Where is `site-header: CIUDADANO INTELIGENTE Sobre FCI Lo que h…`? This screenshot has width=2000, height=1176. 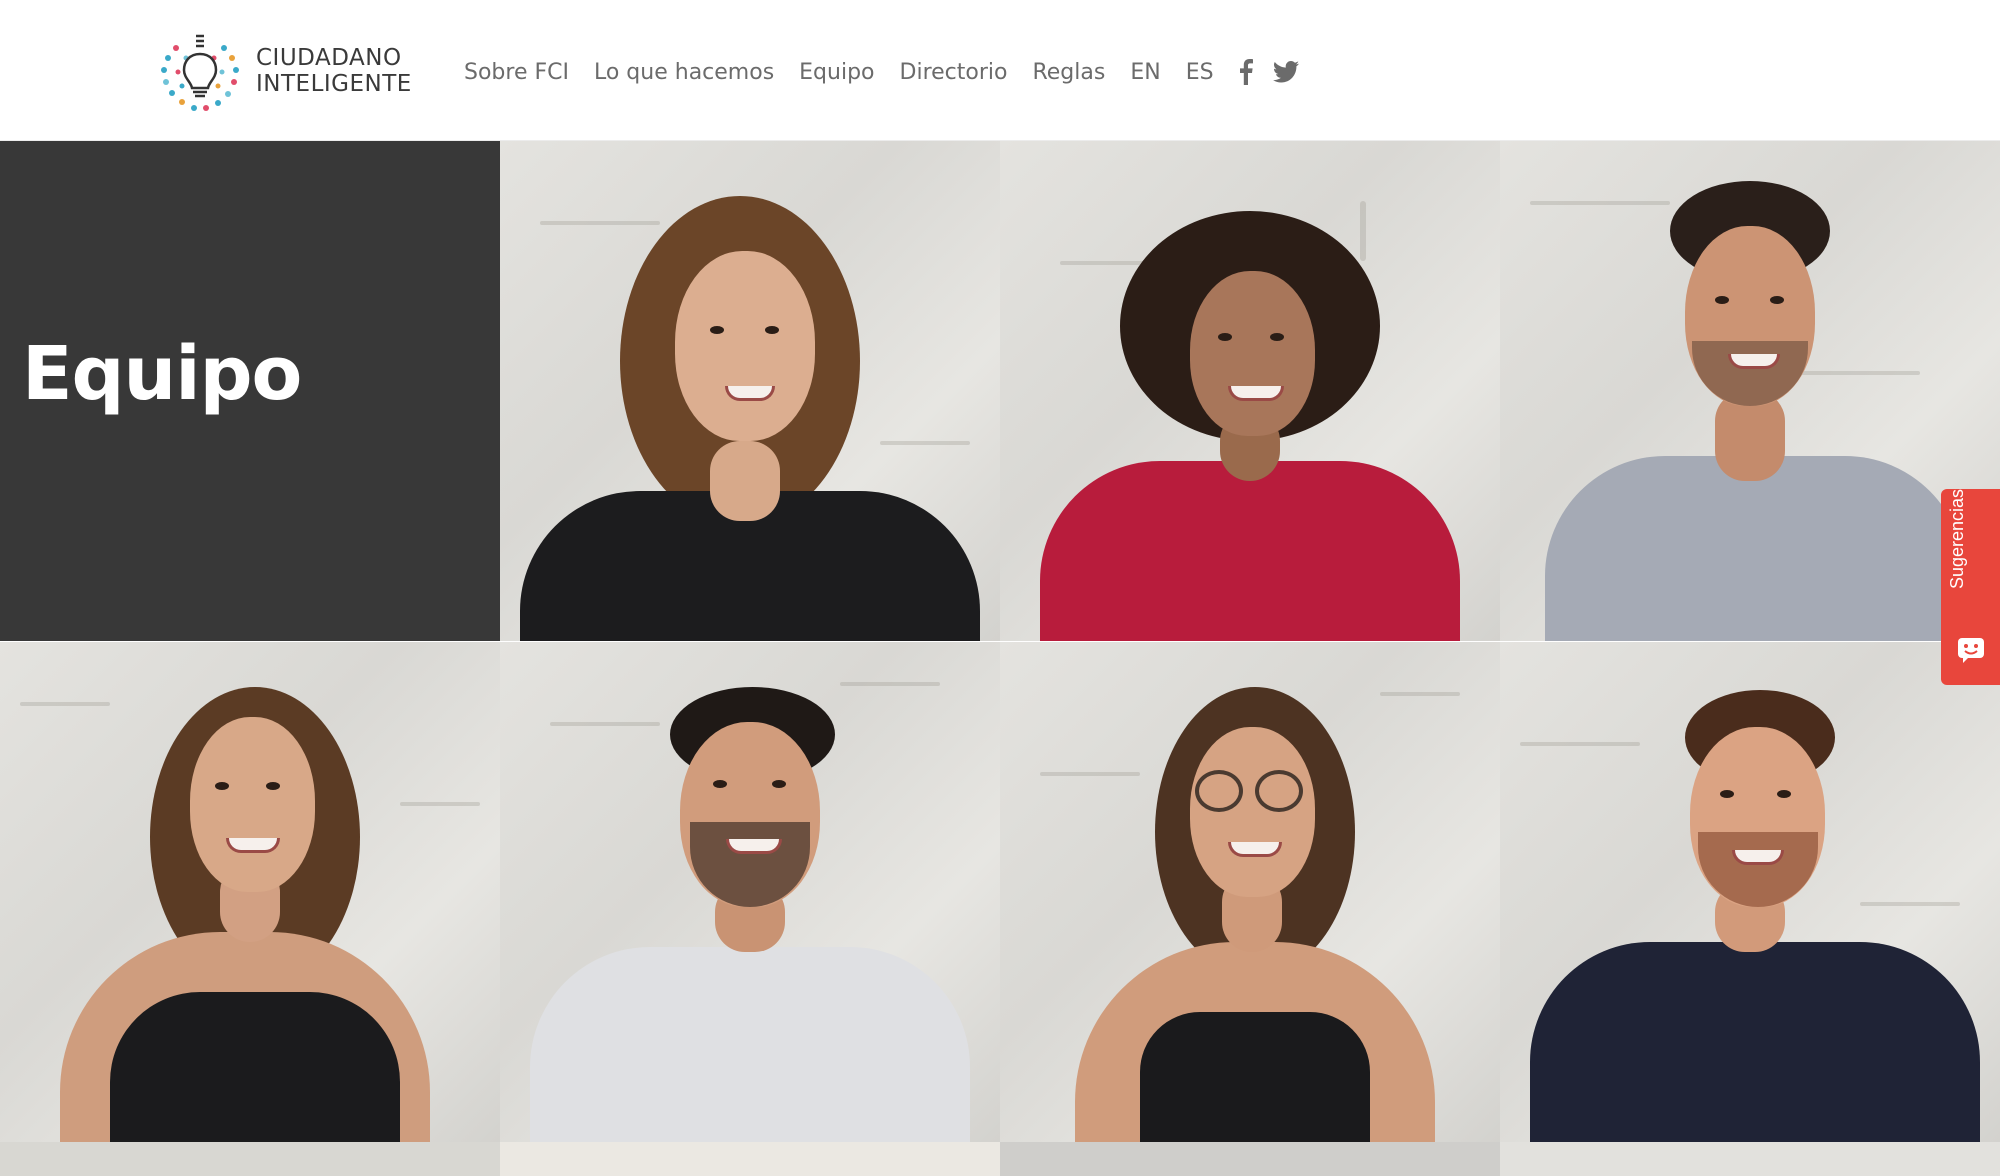 site-header: CIUDADANO INTELIGENTE Sobre FCI Lo que h… is located at coordinates (1000, 70).